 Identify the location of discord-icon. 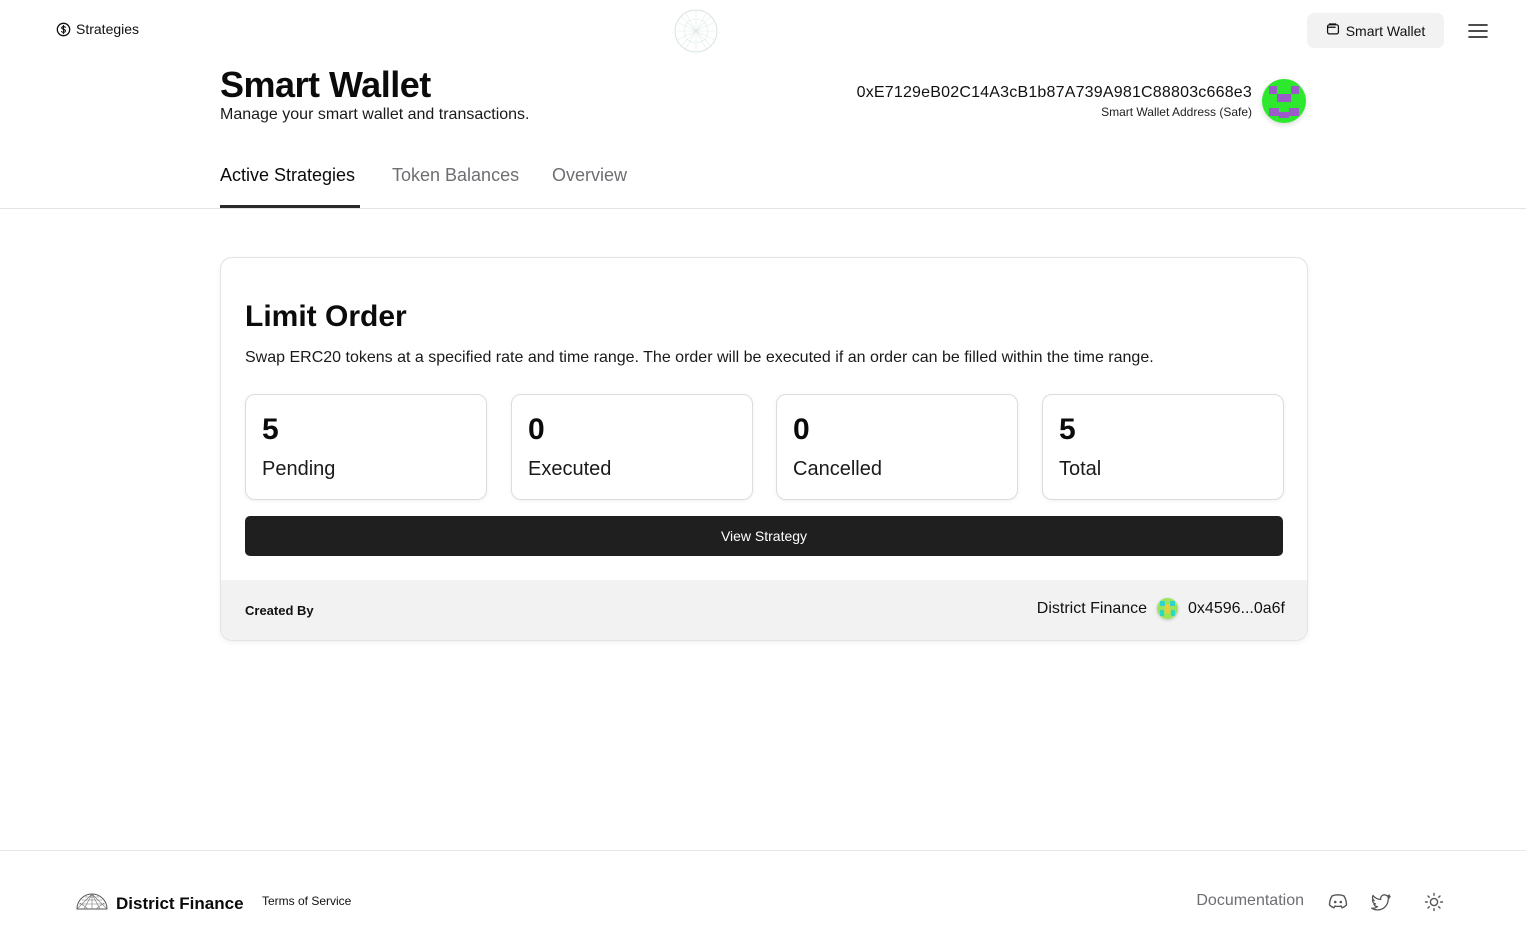
(1338, 902).